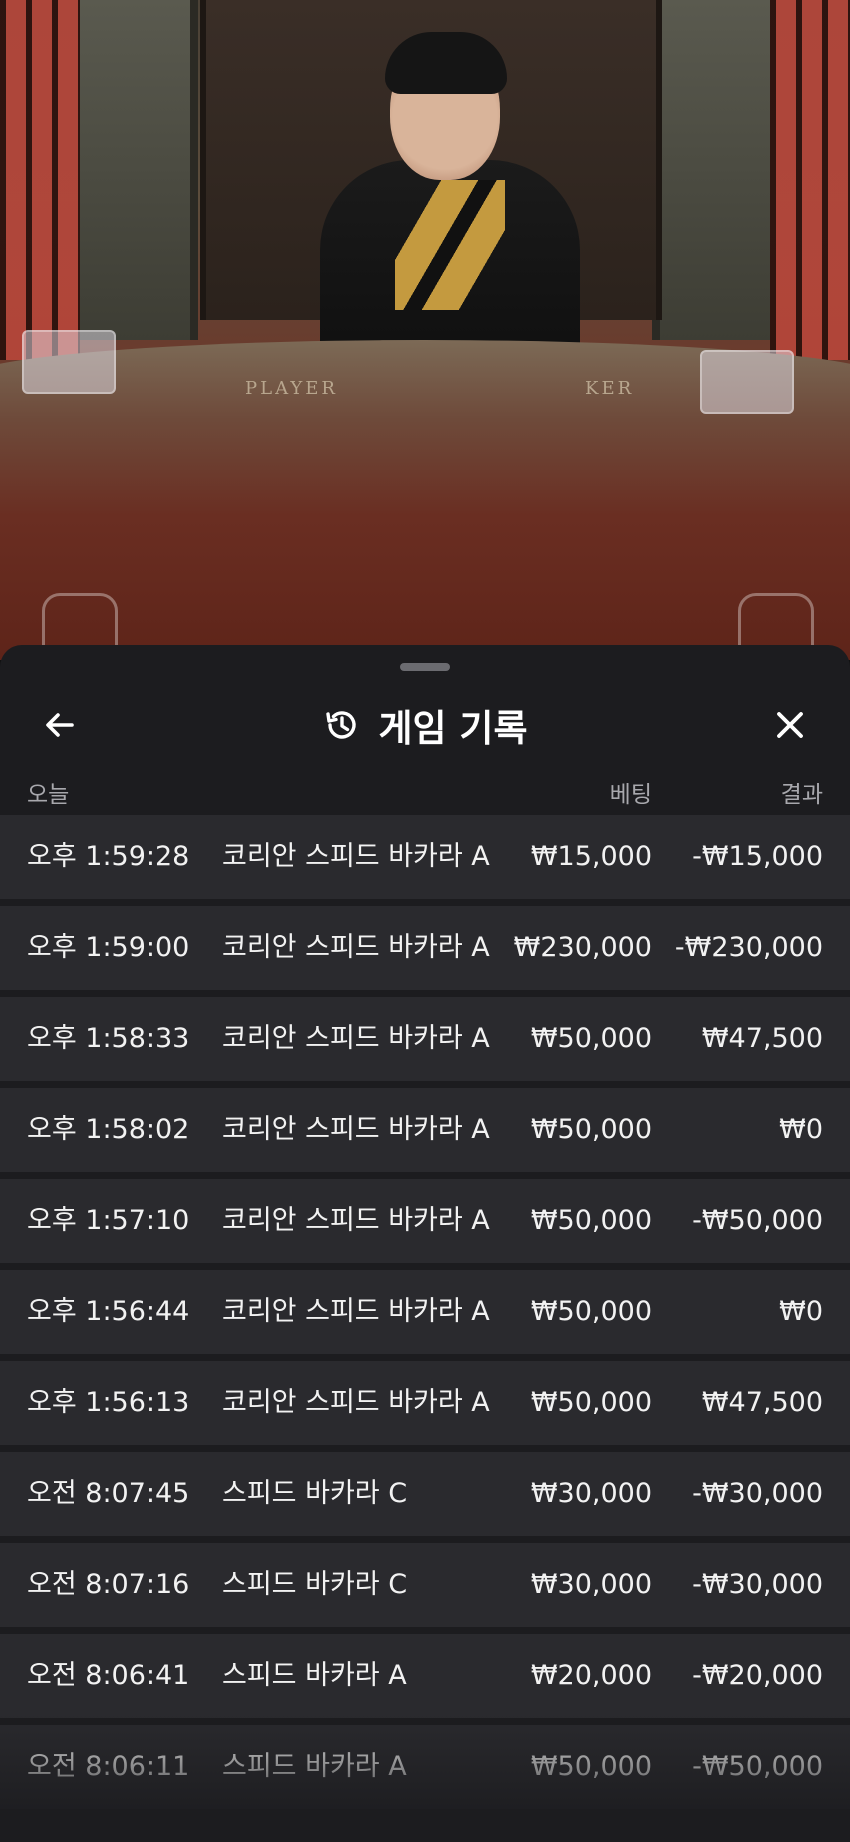  I want to click on row-bet-amount: ₩20,000, so click(591, 1675).